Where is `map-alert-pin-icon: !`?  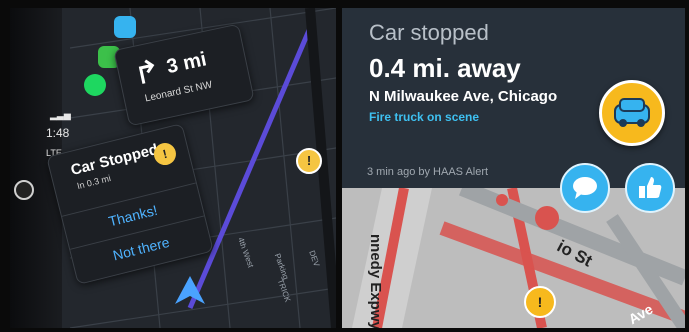
map-alert-pin-icon: ! is located at coordinates (540, 302).